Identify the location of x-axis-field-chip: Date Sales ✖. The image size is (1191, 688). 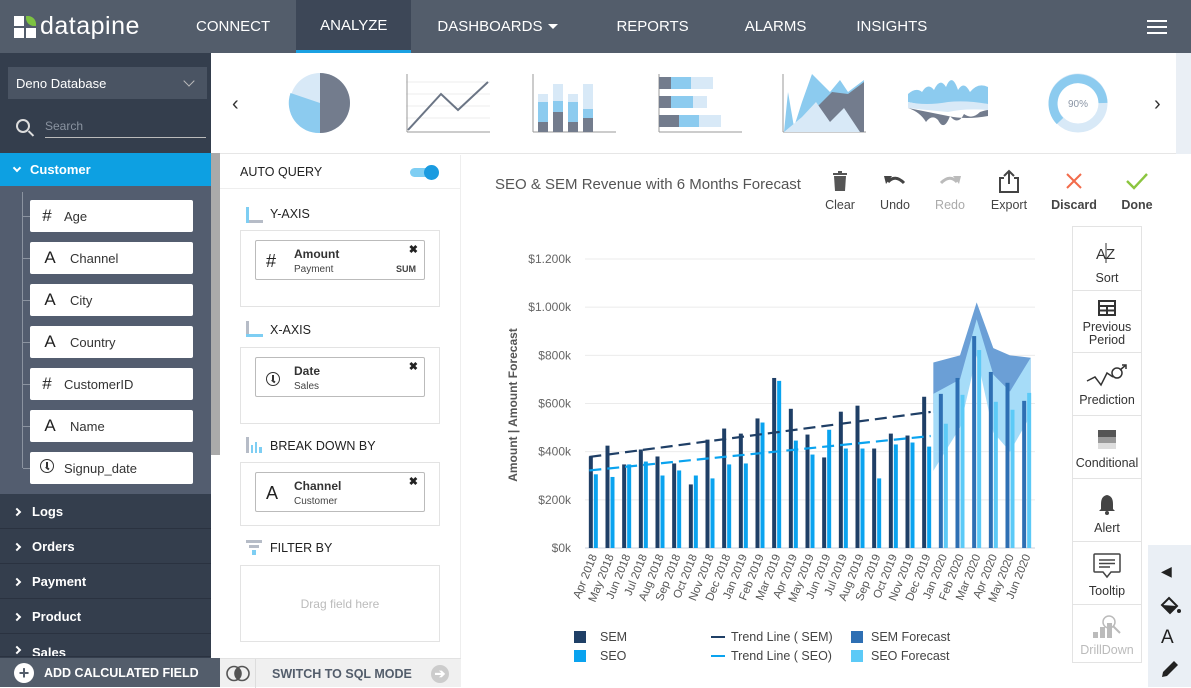
(340, 377).